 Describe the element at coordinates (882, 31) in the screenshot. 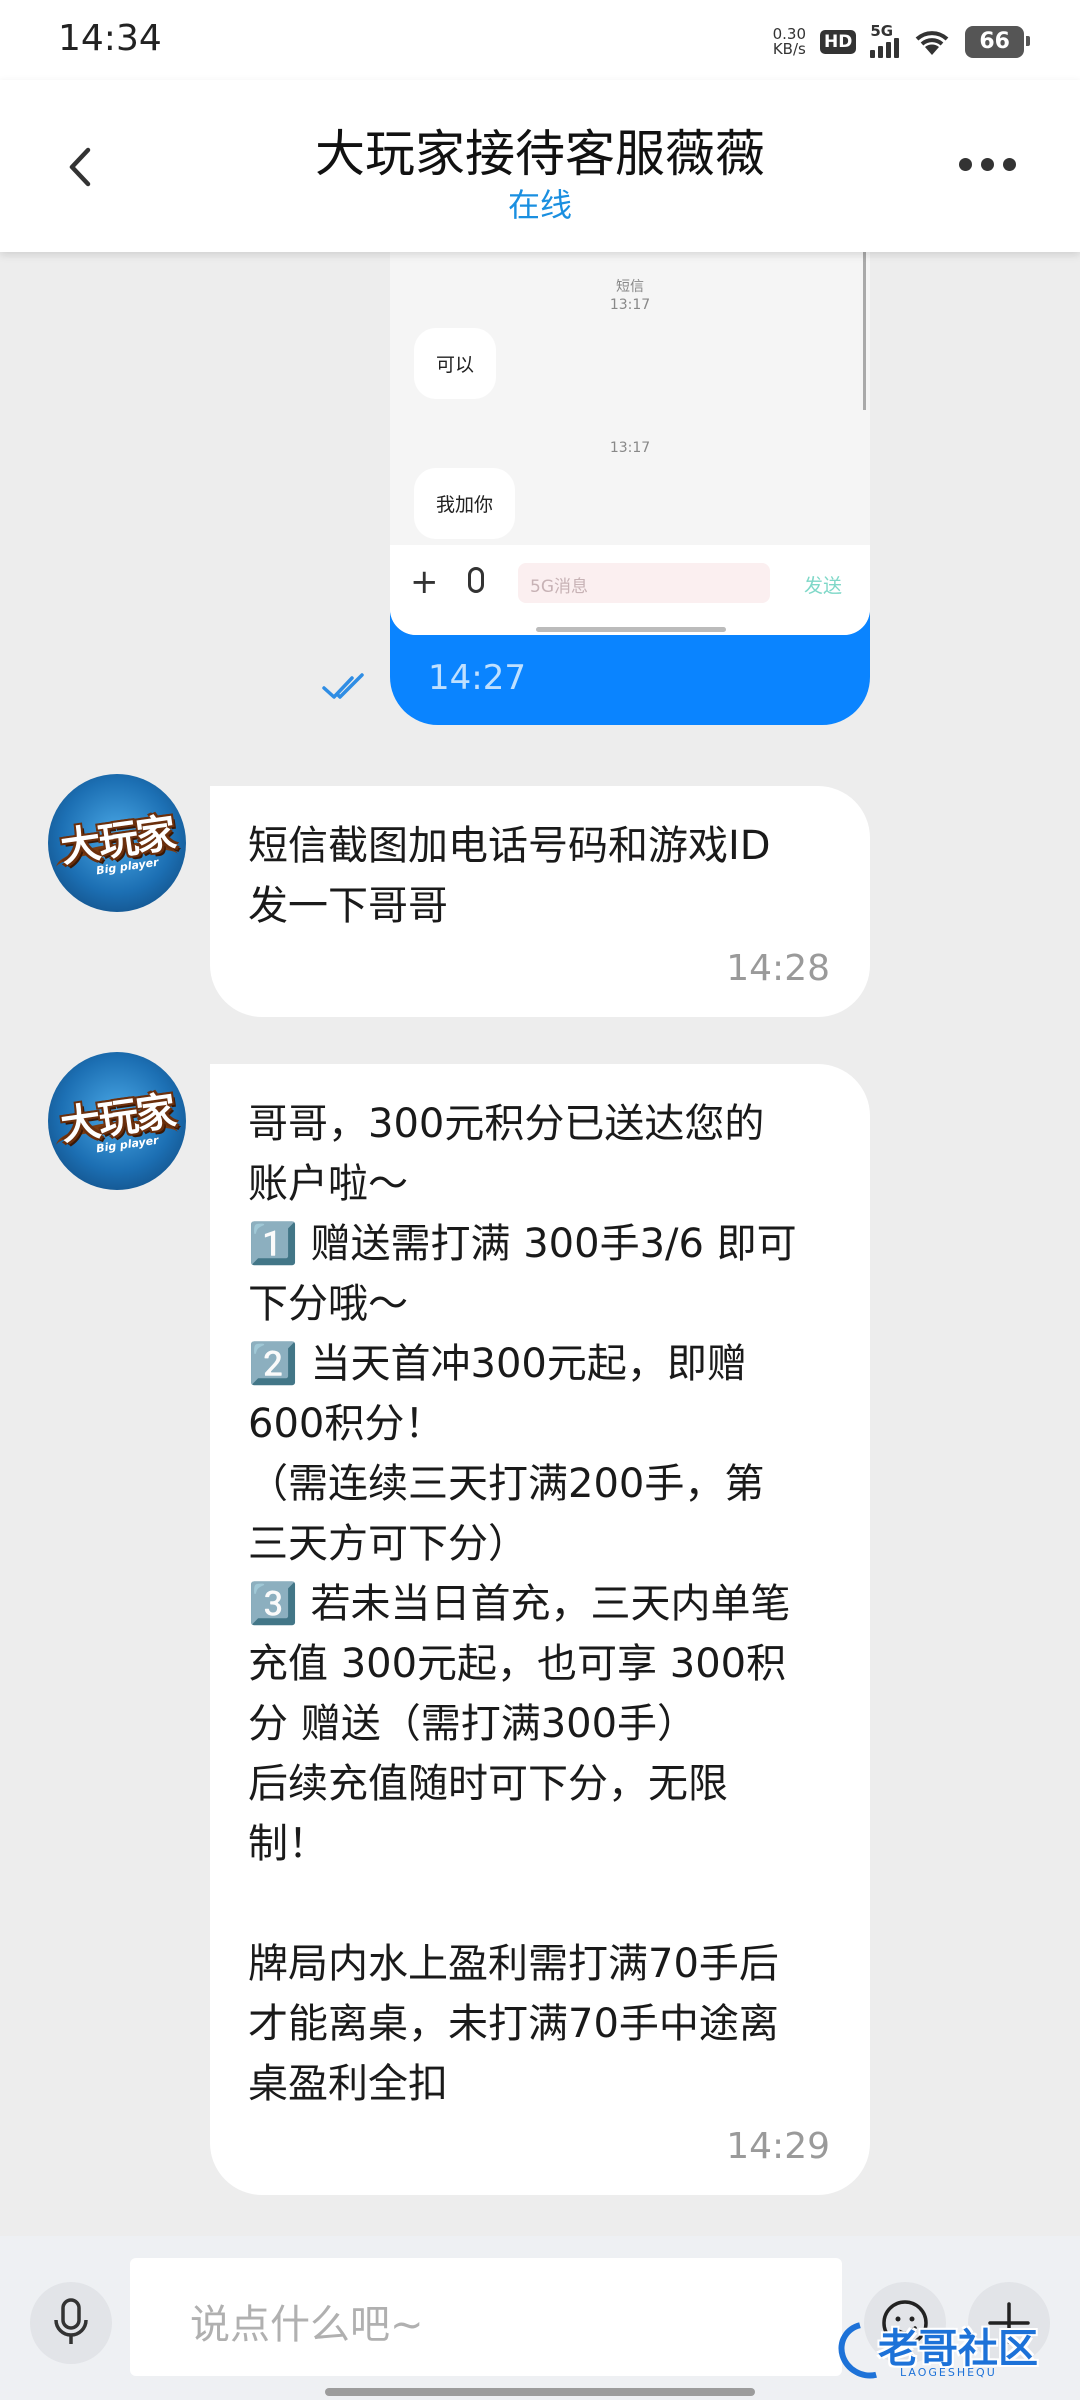

I see `network-type: 5G` at that location.